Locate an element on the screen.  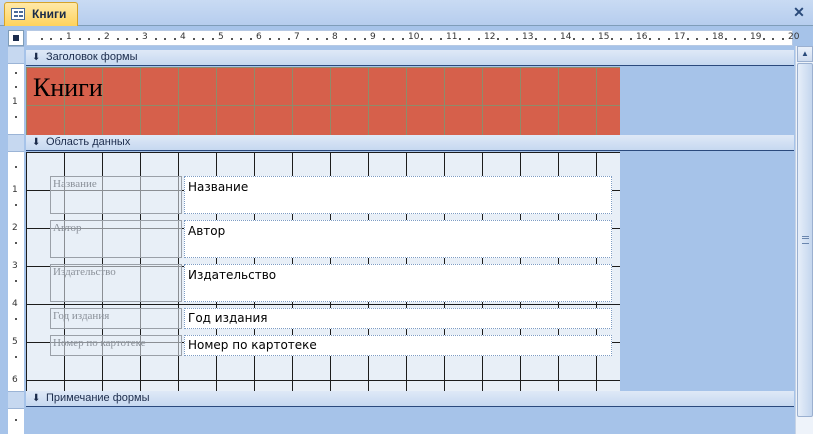
document-tab-label: Книги is located at coordinates (49, 14).